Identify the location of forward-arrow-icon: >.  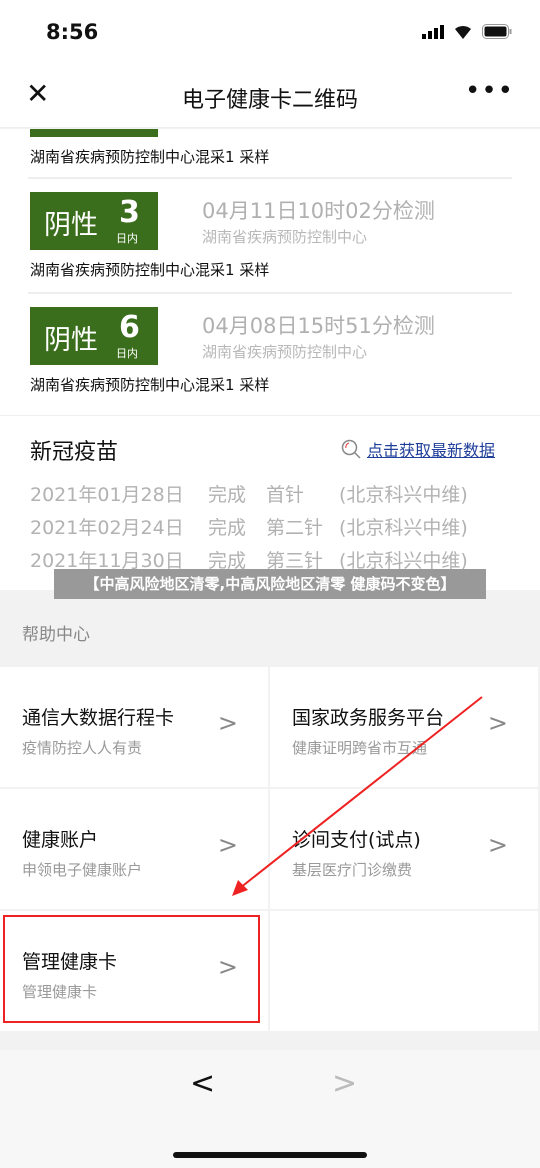
(344, 1083).